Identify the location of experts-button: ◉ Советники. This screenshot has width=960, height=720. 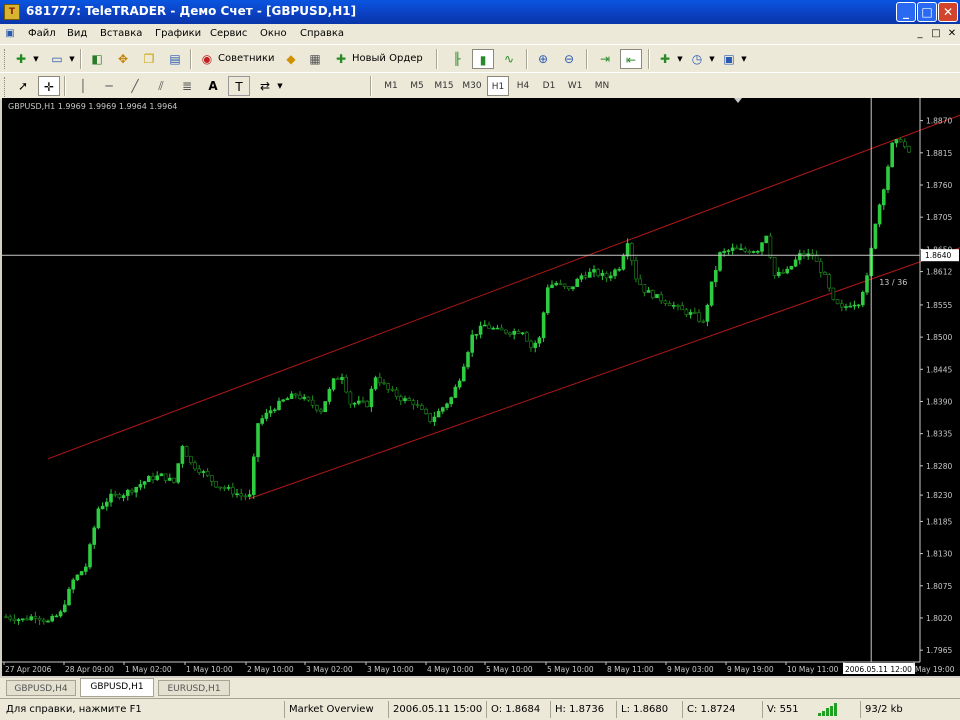
(236, 59).